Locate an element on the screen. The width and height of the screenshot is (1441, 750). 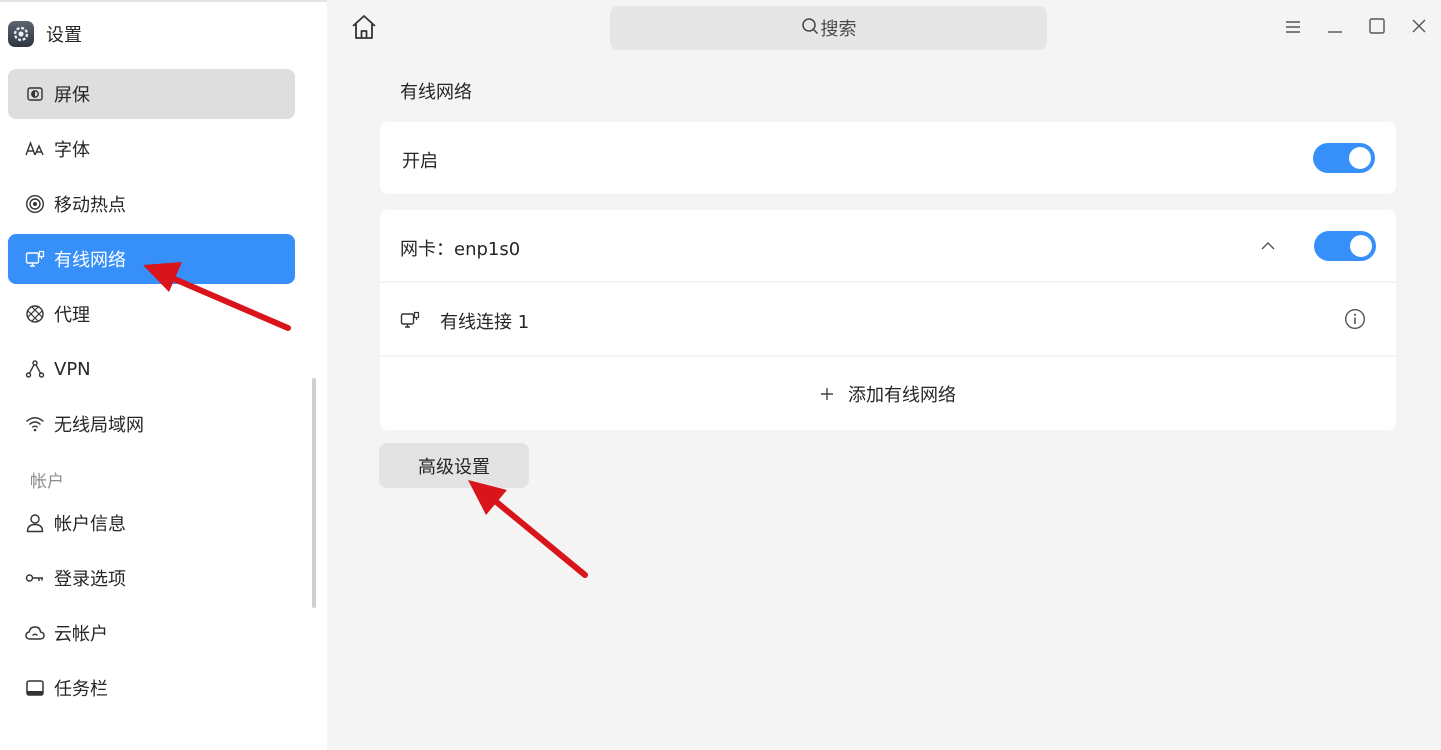
sidebar-item-vpn: VPN is located at coordinates (151, 369).